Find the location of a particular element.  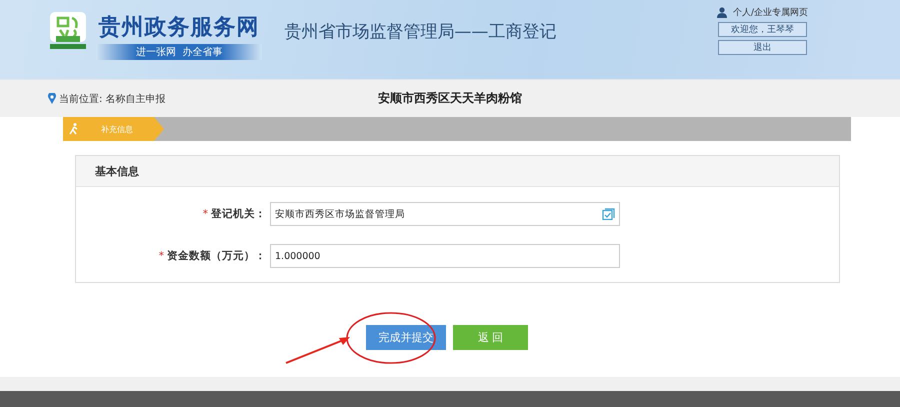

logout-button: 退出 is located at coordinates (762, 47).